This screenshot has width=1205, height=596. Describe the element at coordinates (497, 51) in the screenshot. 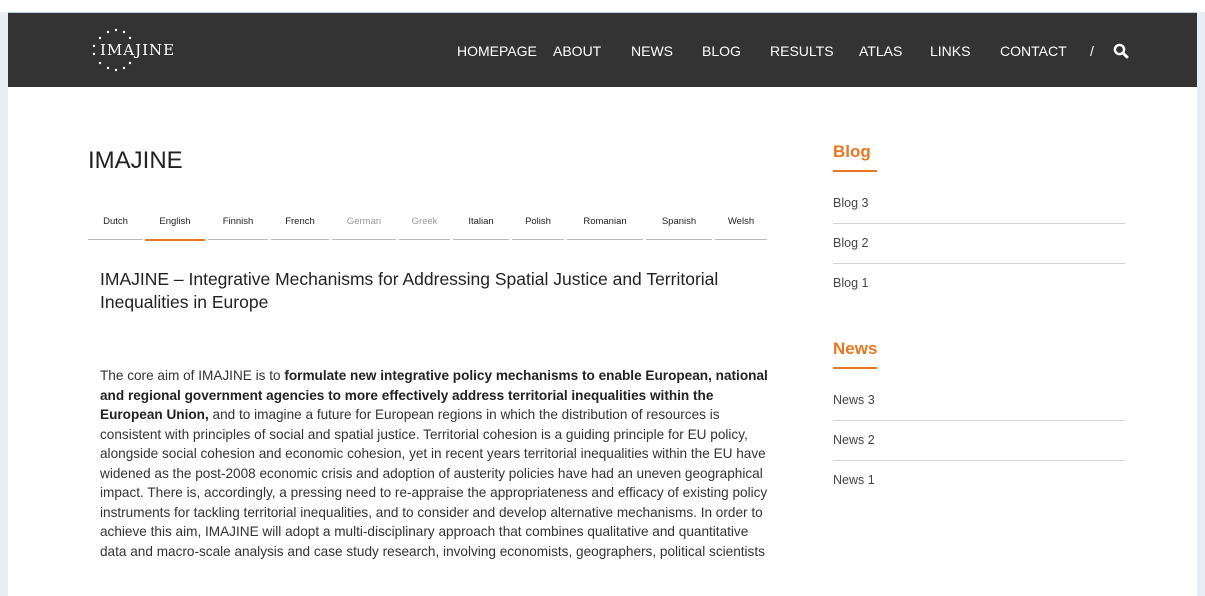

I see `nav-homepage: HOMEPAGE` at that location.